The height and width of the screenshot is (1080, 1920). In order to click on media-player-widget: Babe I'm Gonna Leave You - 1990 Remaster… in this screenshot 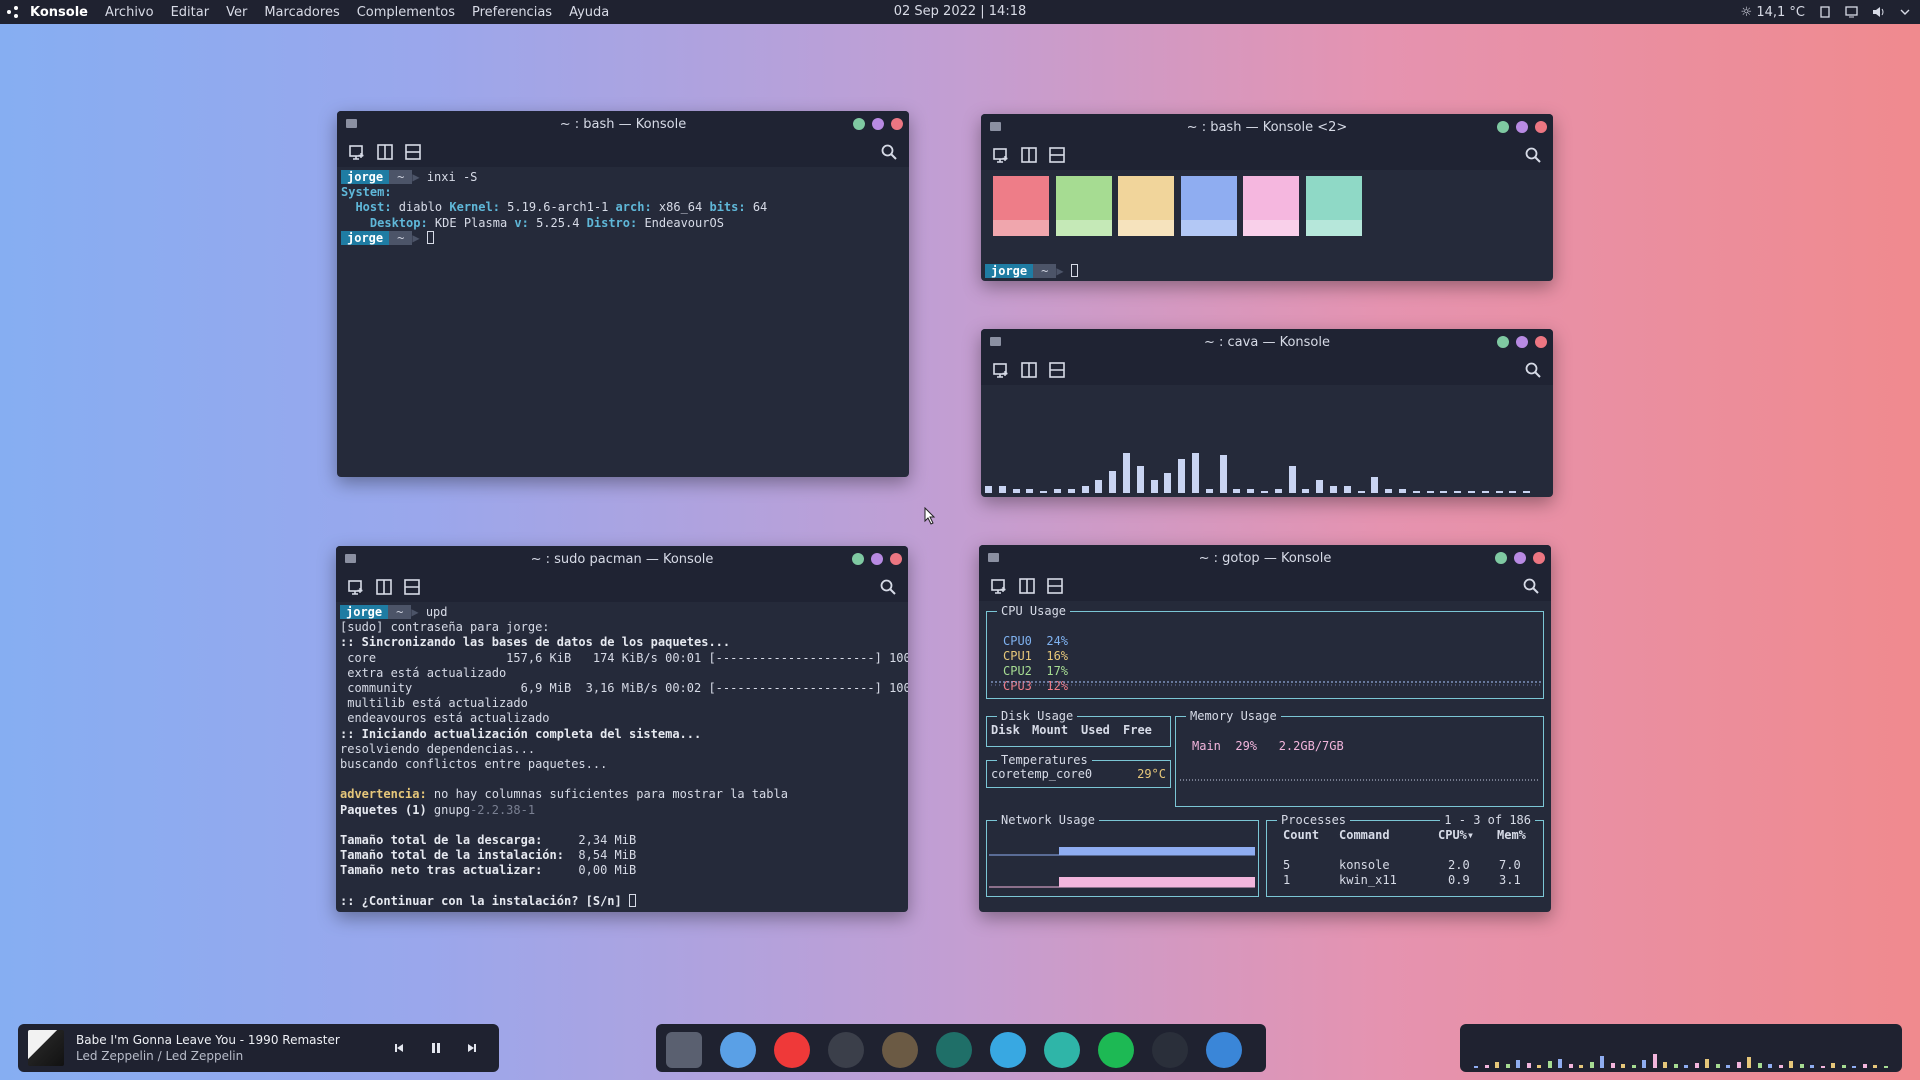, I will do `click(258, 1048)`.